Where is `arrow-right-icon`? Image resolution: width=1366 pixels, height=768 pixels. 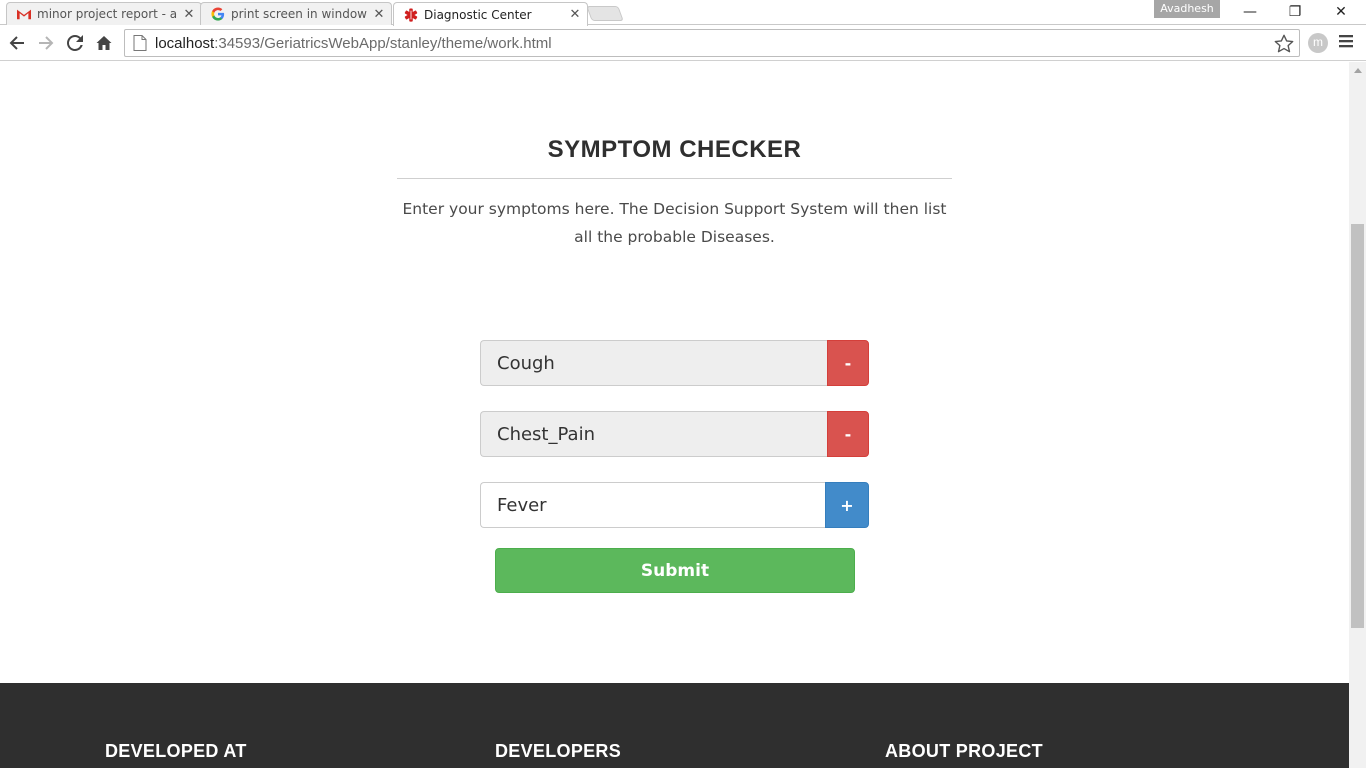
arrow-right-icon is located at coordinates (46, 43).